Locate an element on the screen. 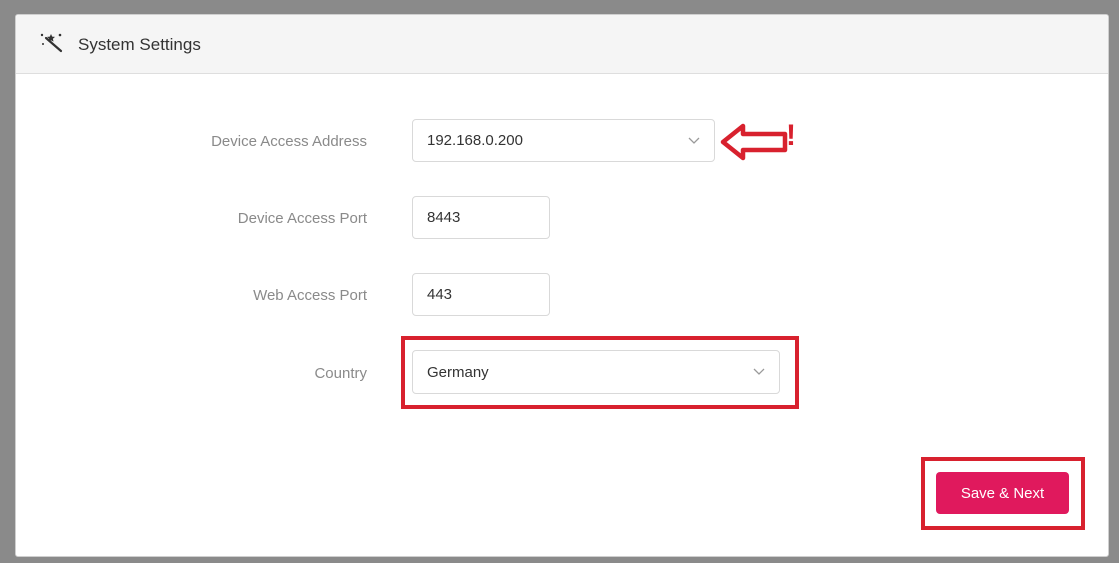 The width and height of the screenshot is (1119, 563). country-select: Germany is located at coordinates (596, 372).